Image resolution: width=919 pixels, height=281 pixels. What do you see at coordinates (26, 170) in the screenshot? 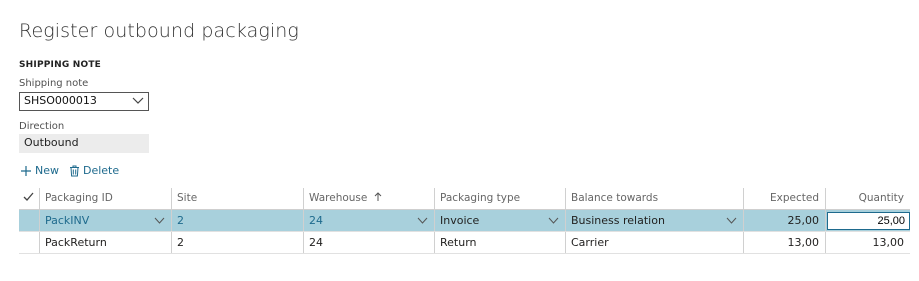
I see `plus-icon` at bounding box center [26, 170].